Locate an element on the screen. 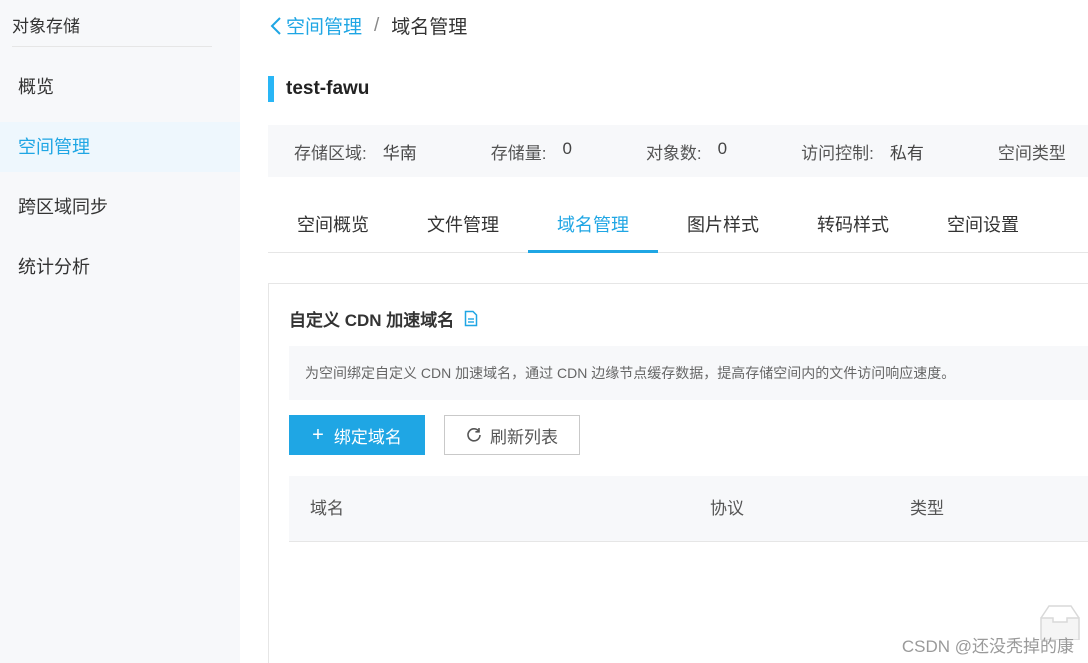 The image size is (1088, 663). column-header-type: 类型 is located at coordinates (927, 509).